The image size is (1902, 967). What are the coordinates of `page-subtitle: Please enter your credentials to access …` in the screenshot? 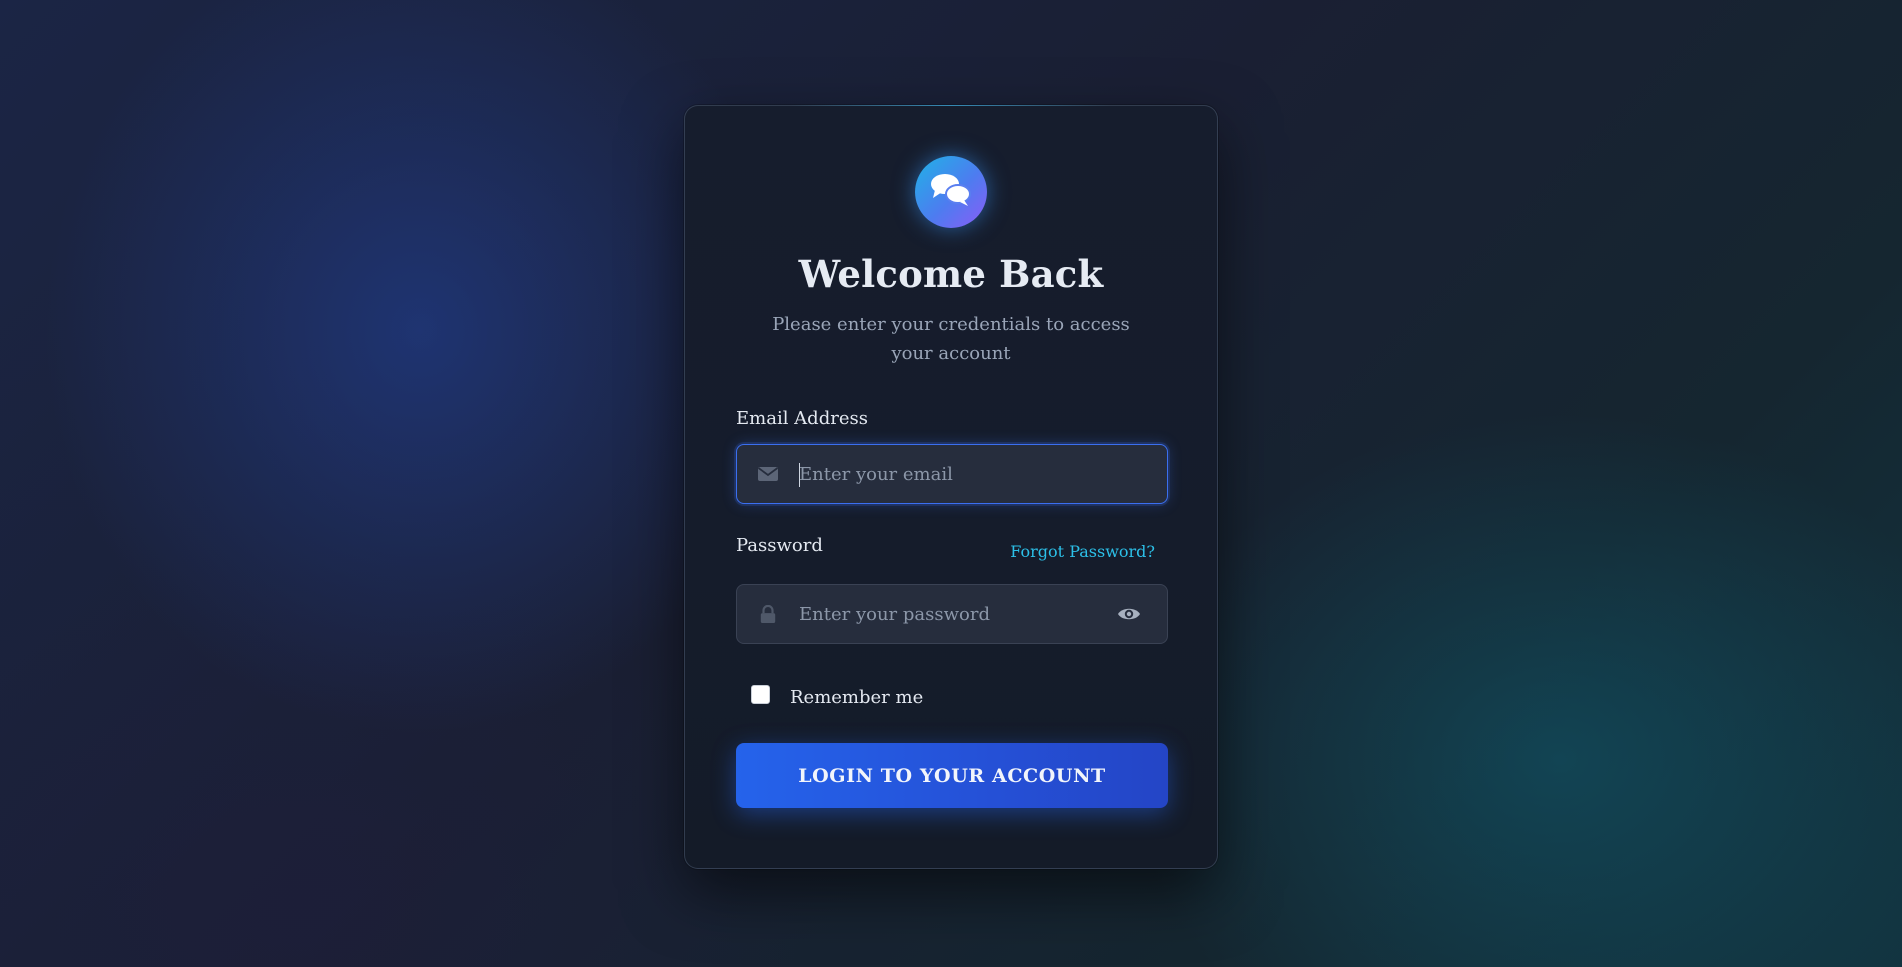 It's located at (951, 339).